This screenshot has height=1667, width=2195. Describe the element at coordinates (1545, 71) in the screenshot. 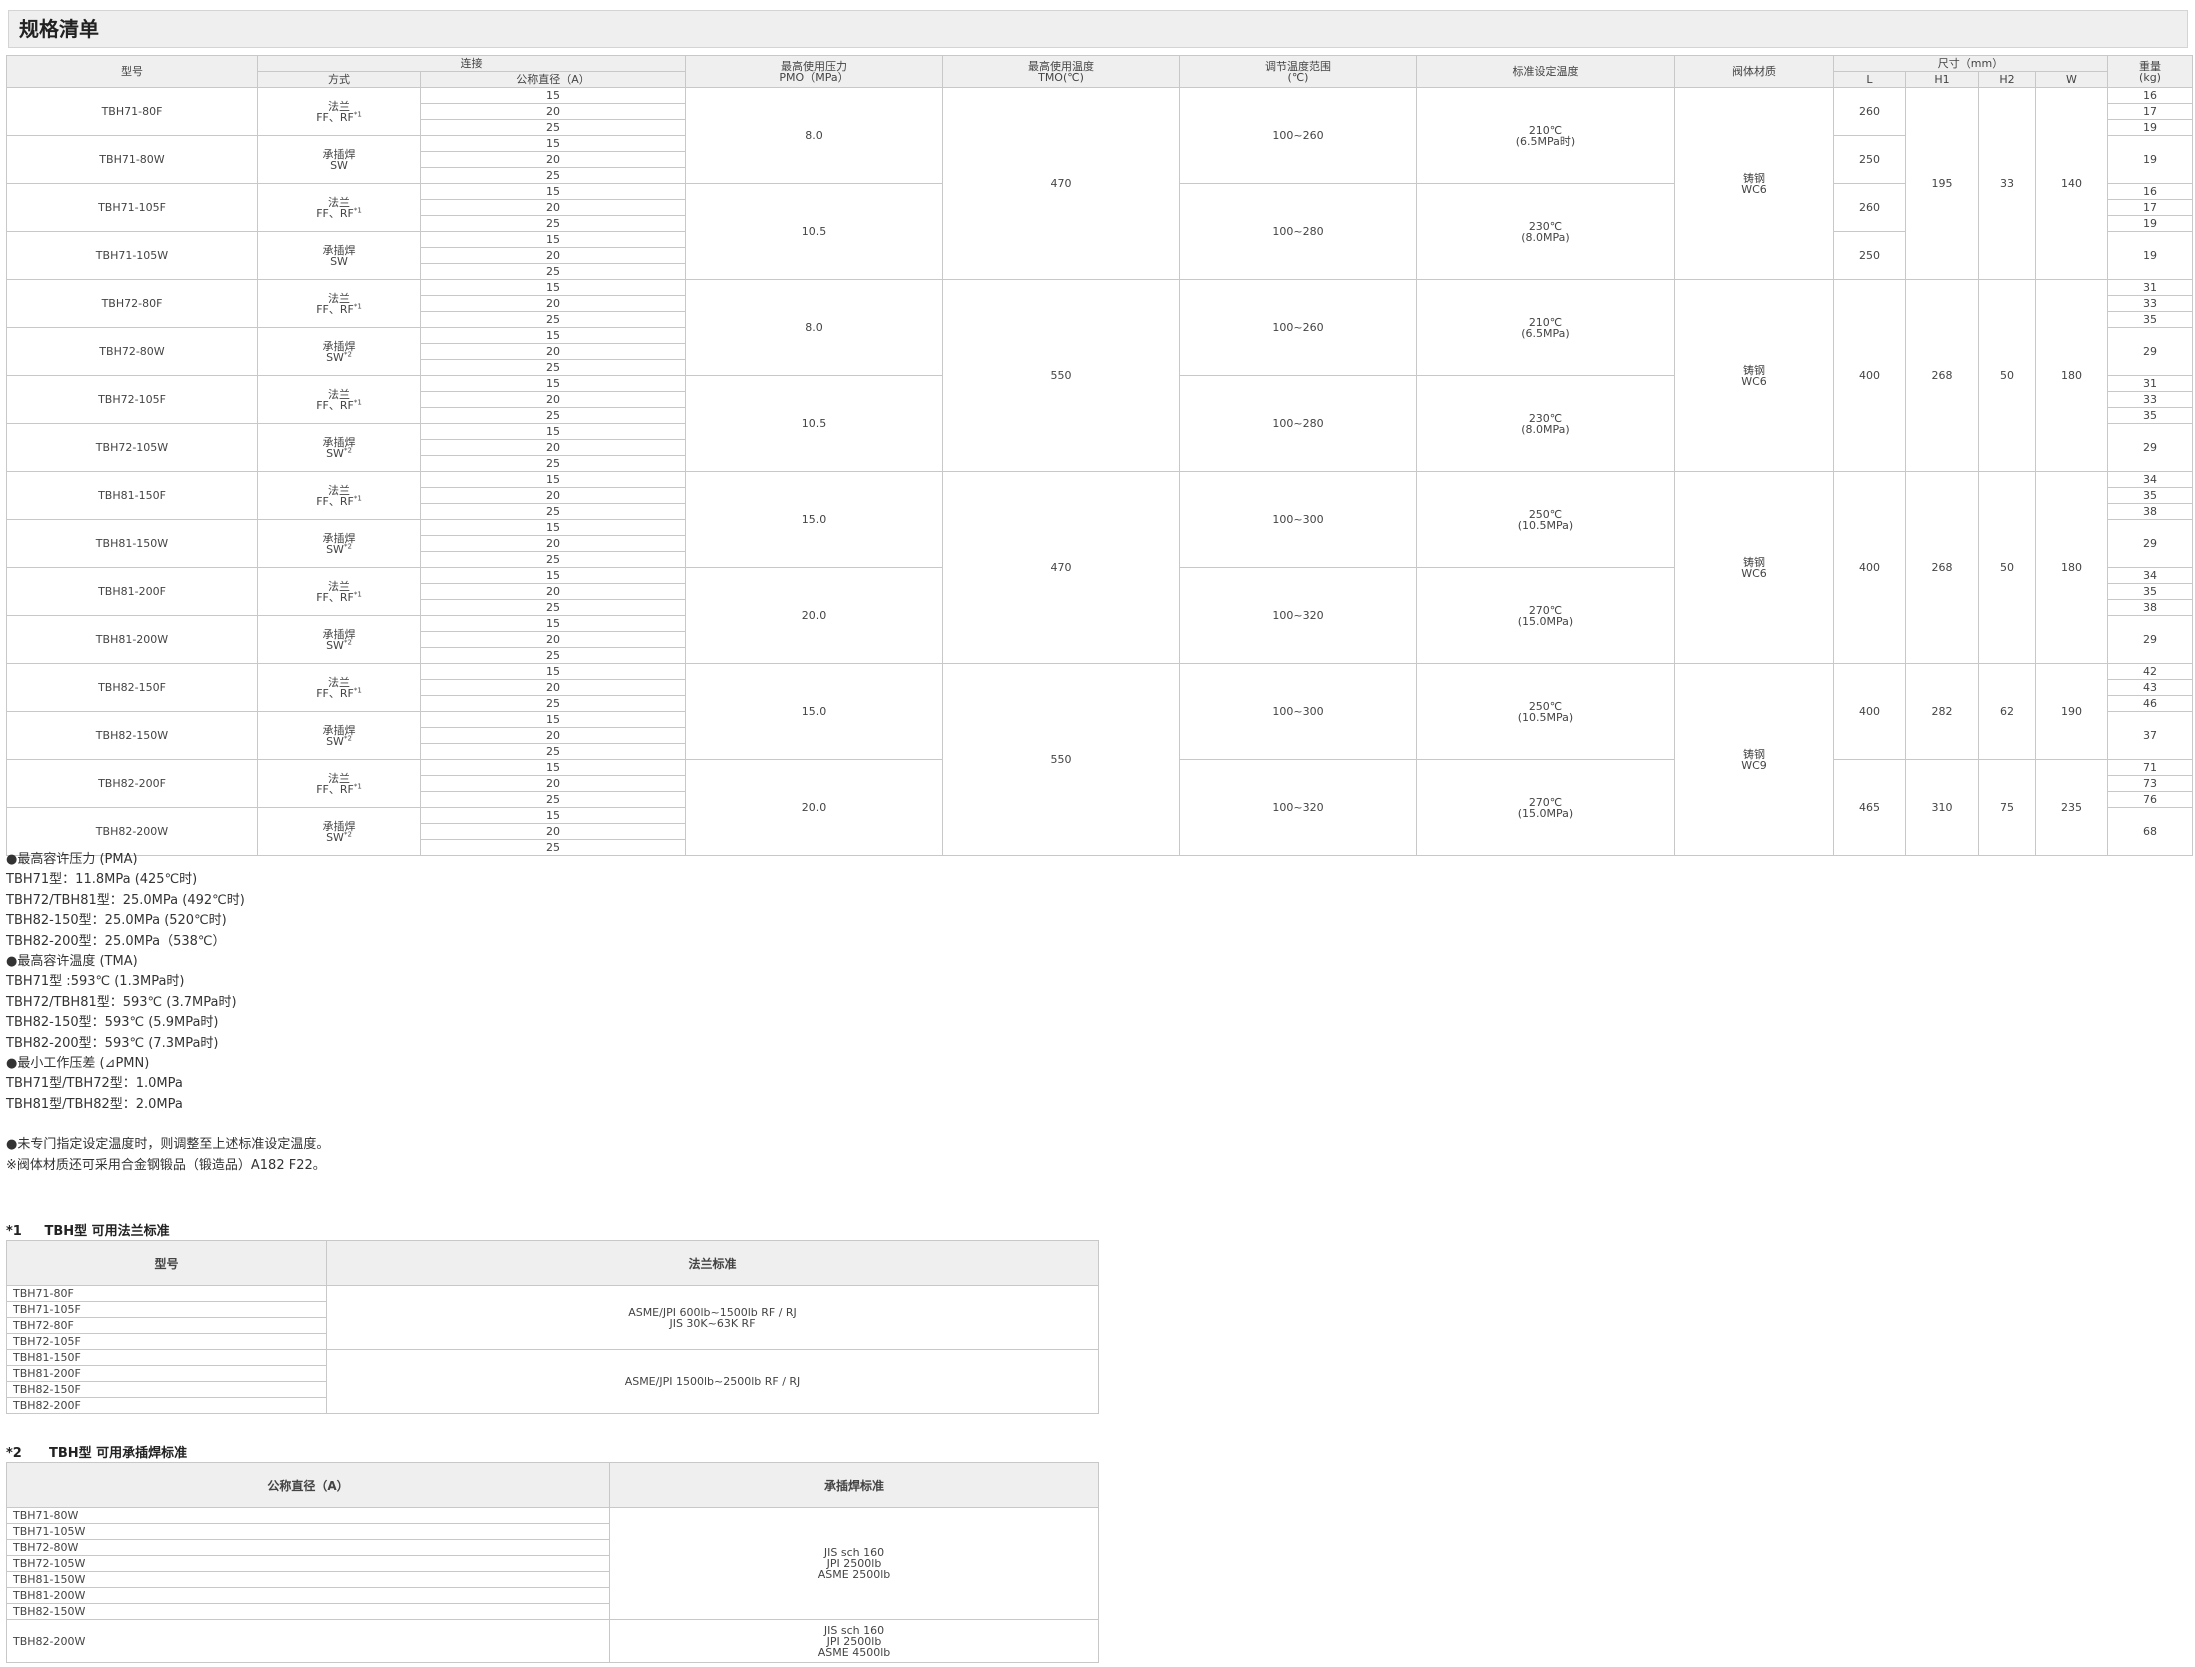

I see `header-std-temp: 标准设定温度` at that location.